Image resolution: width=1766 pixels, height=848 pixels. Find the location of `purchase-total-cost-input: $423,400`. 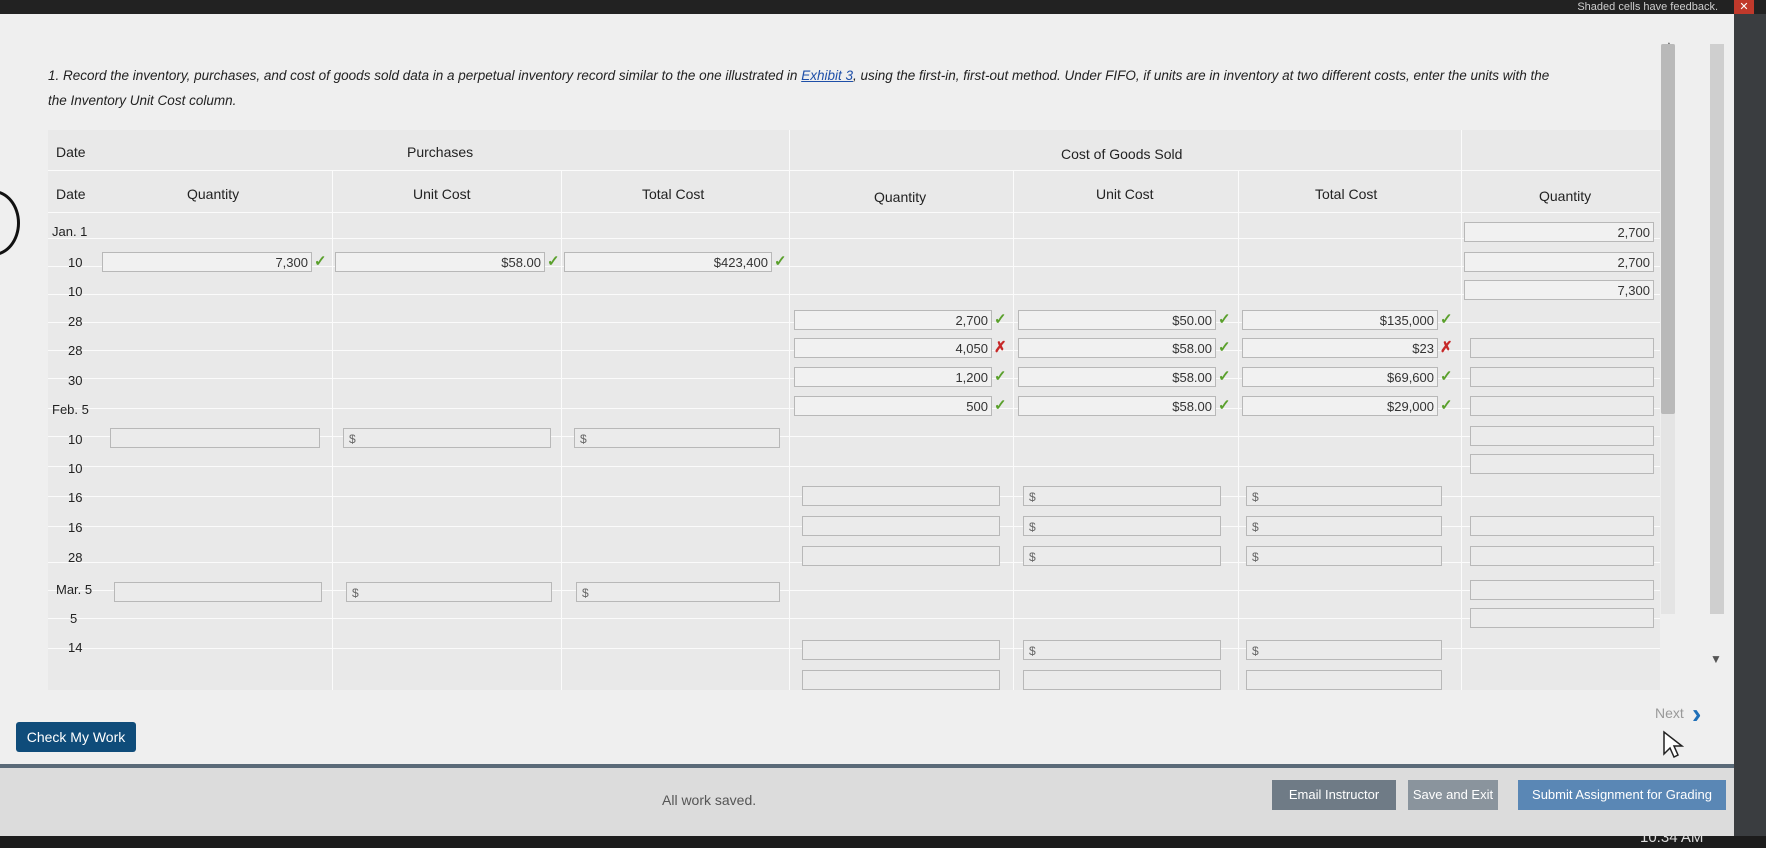

purchase-total-cost-input: $423,400 is located at coordinates (668, 262).